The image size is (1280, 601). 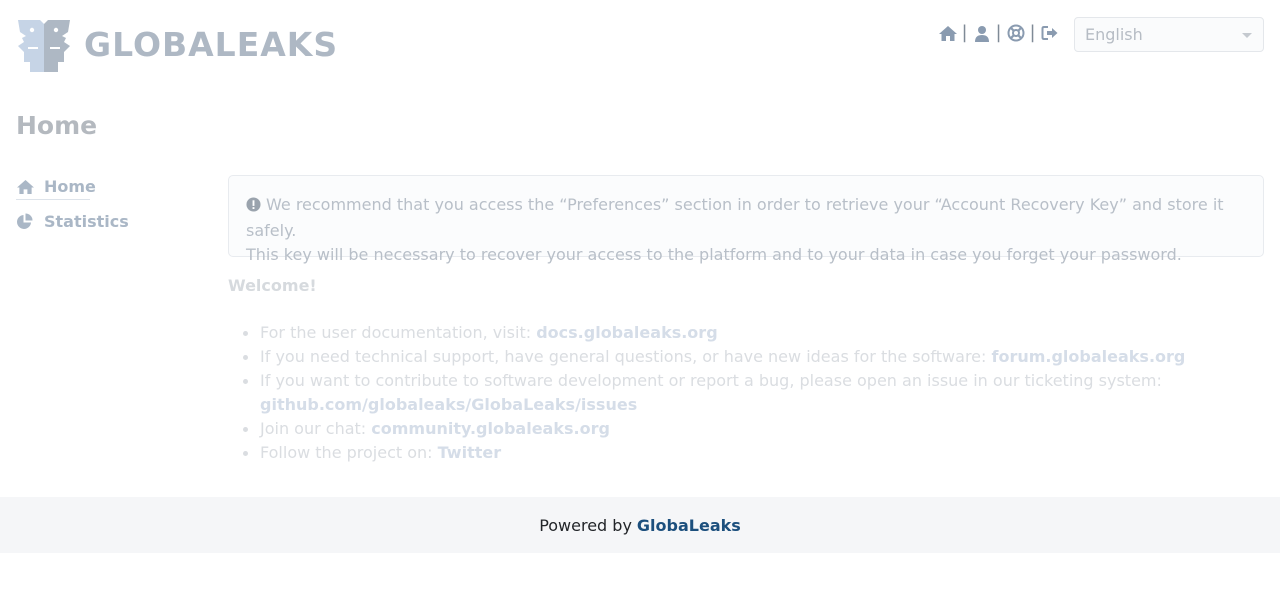 What do you see at coordinates (469, 452) in the screenshot?
I see `twitter-link: Twitter` at bounding box center [469, 452].